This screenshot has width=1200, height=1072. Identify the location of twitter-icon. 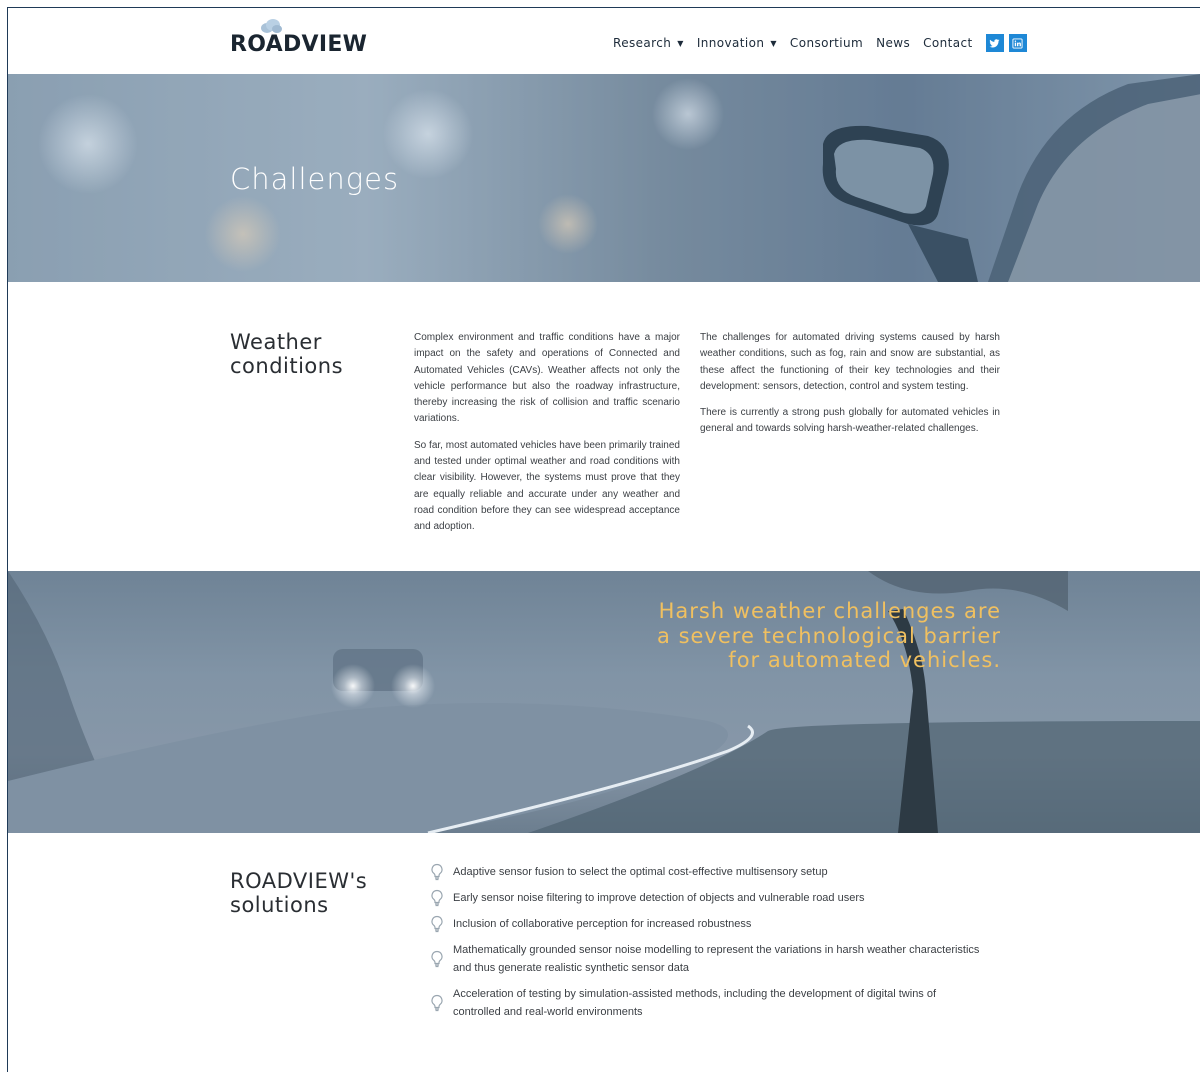
(994, 43).